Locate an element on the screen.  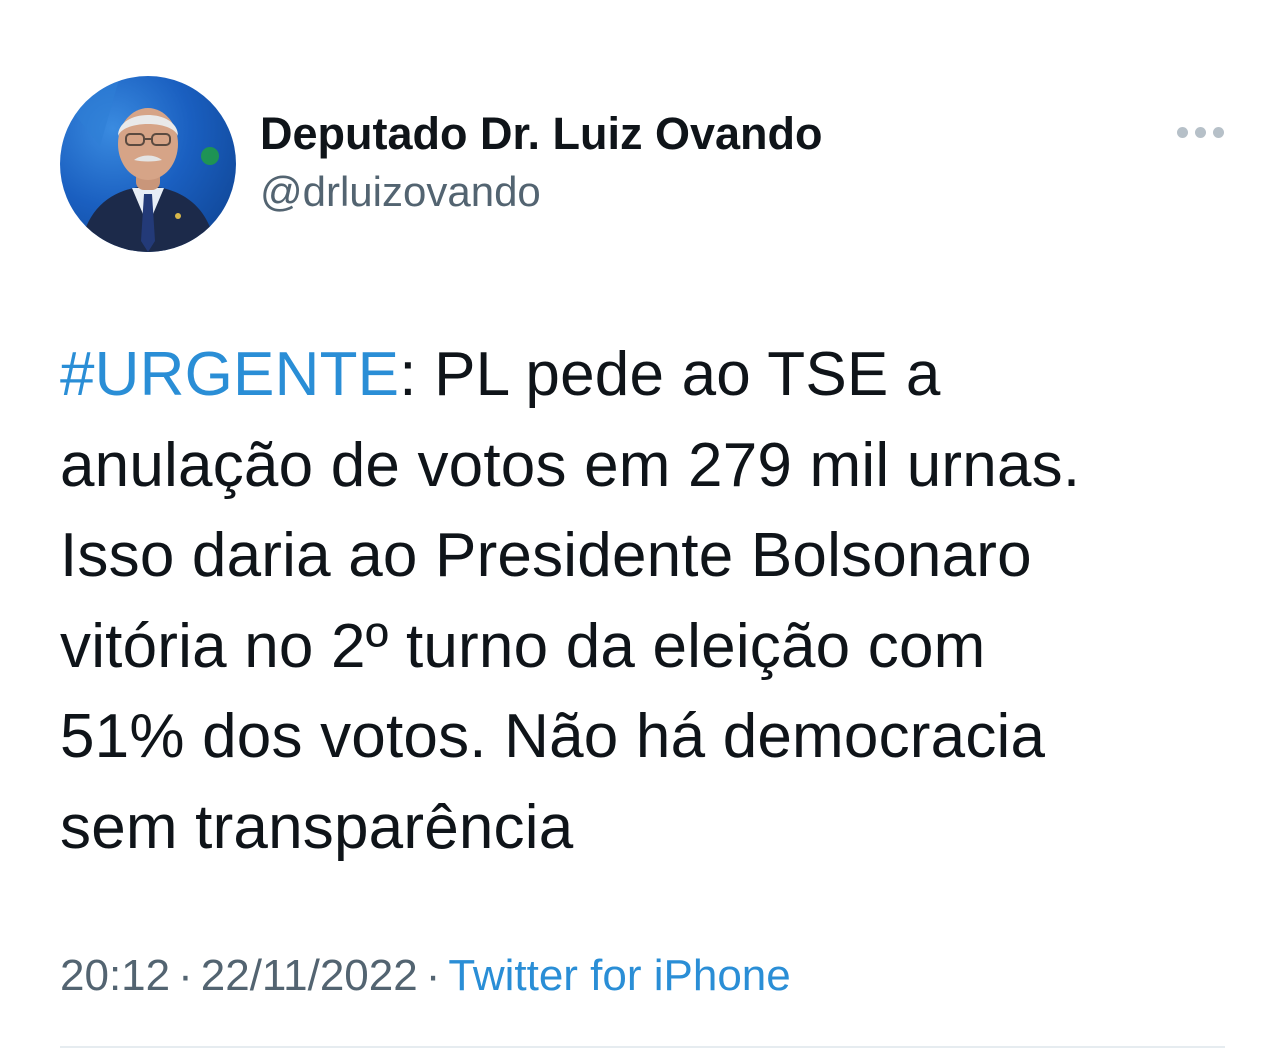
divider is located at coordinates (642, 1047).